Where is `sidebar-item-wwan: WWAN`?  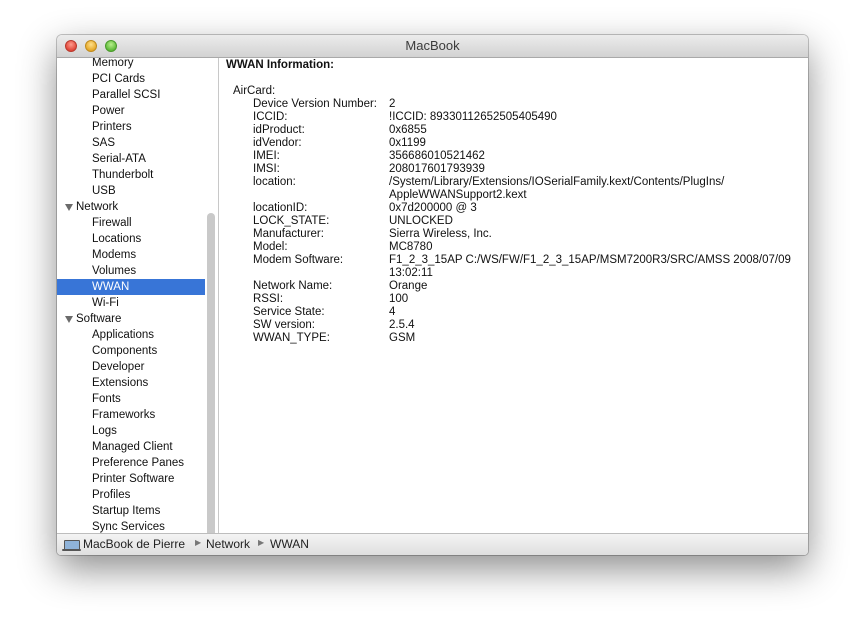 sidebar-item-wwan: WWAN is located at coordinates (131, 287).